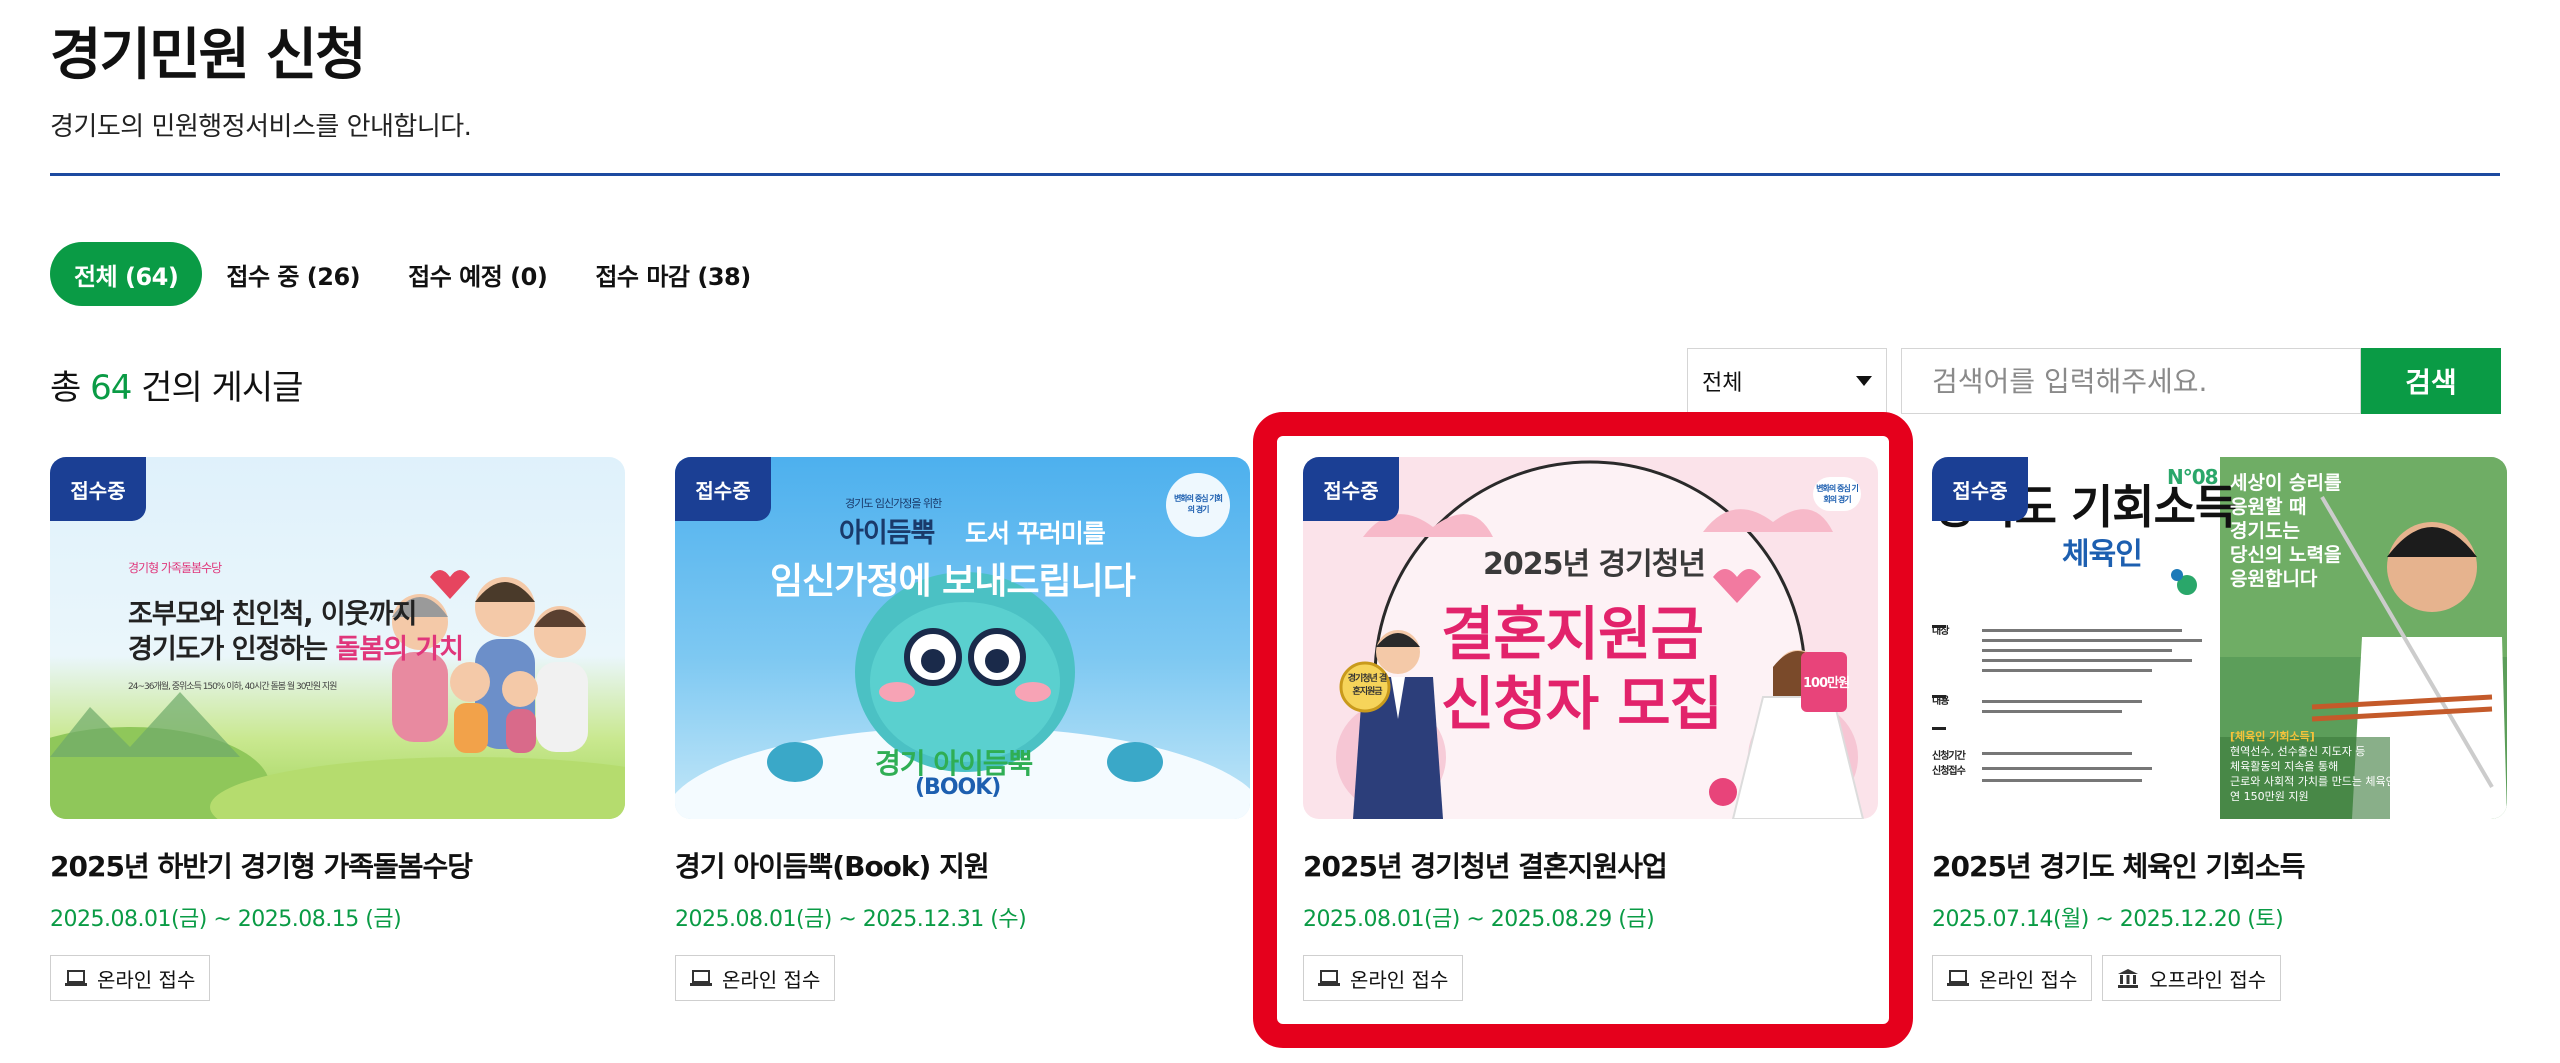 Image resolution: width=2560 pixels, height=1063 pixels. Describe the element at coordinates (1940, 701) in the screenshot. I see `thumb-row-1: 내용` at that location.